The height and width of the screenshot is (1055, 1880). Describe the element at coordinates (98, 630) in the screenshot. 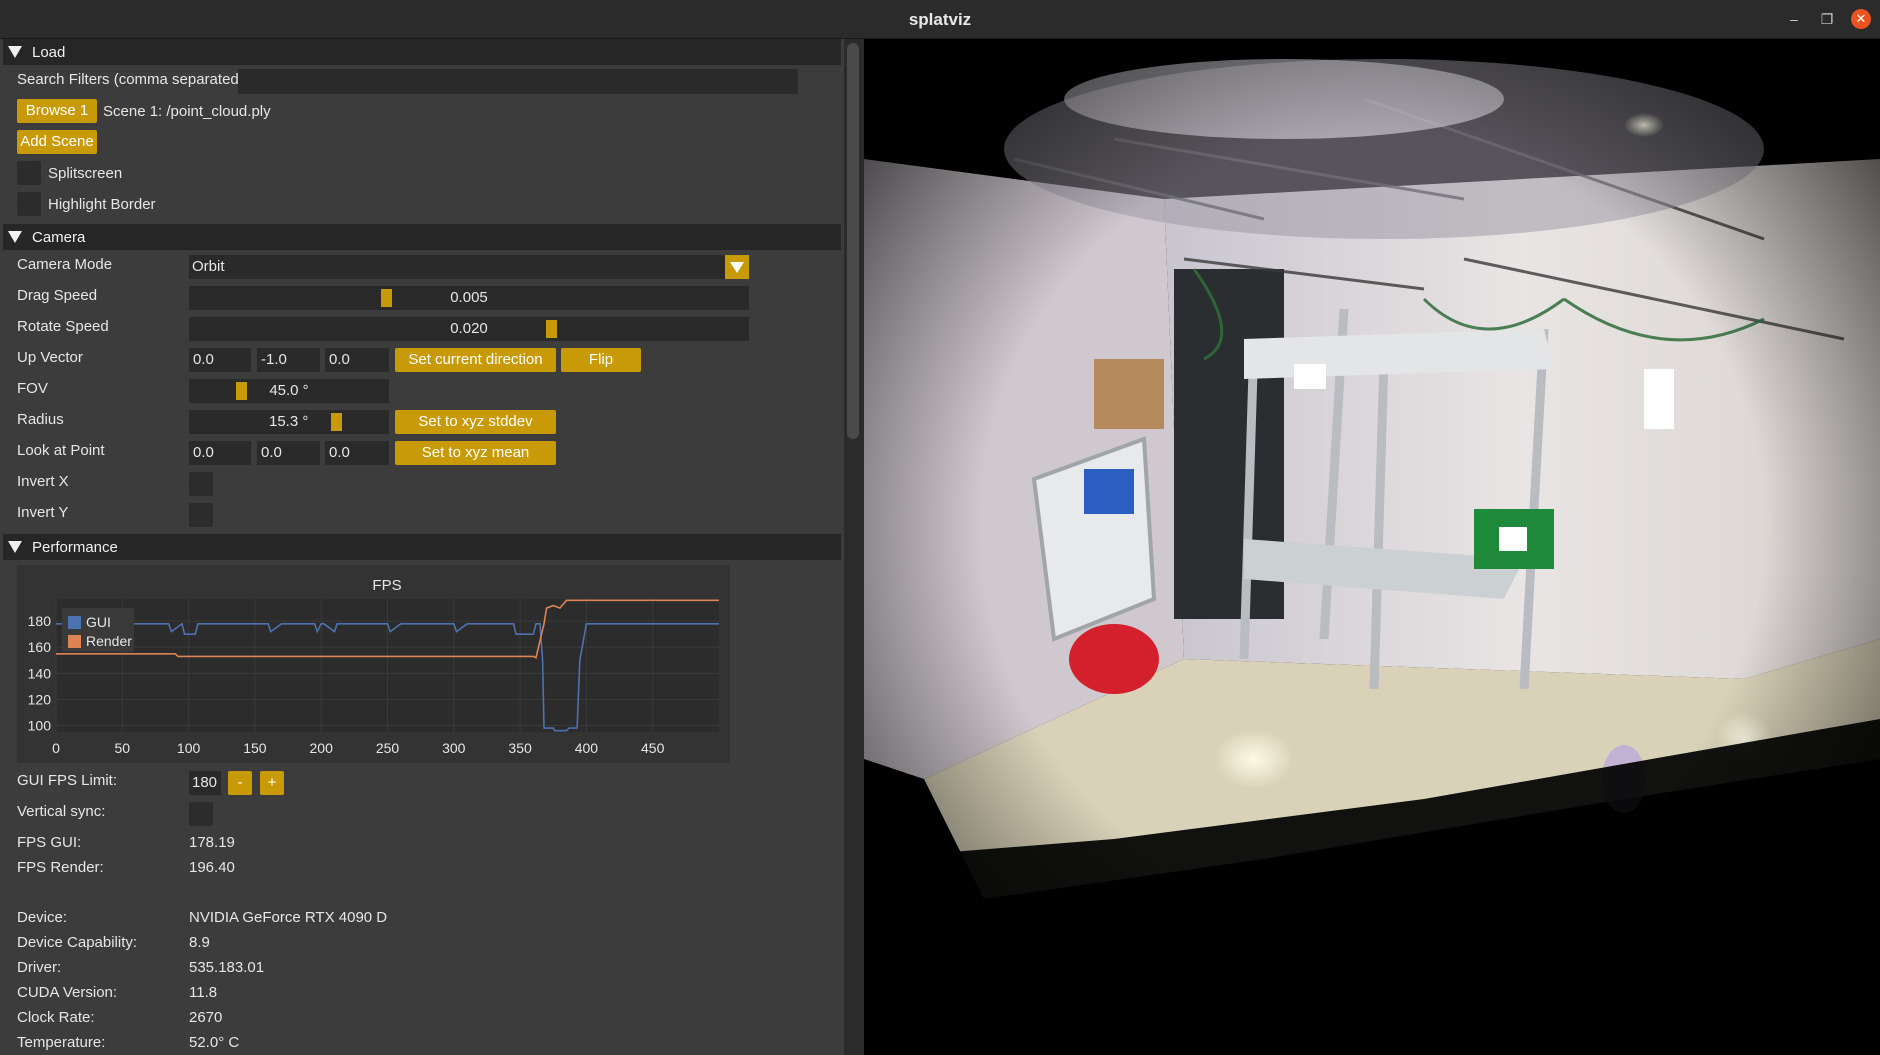

I see `chart-legend: GUI Render` at that location.